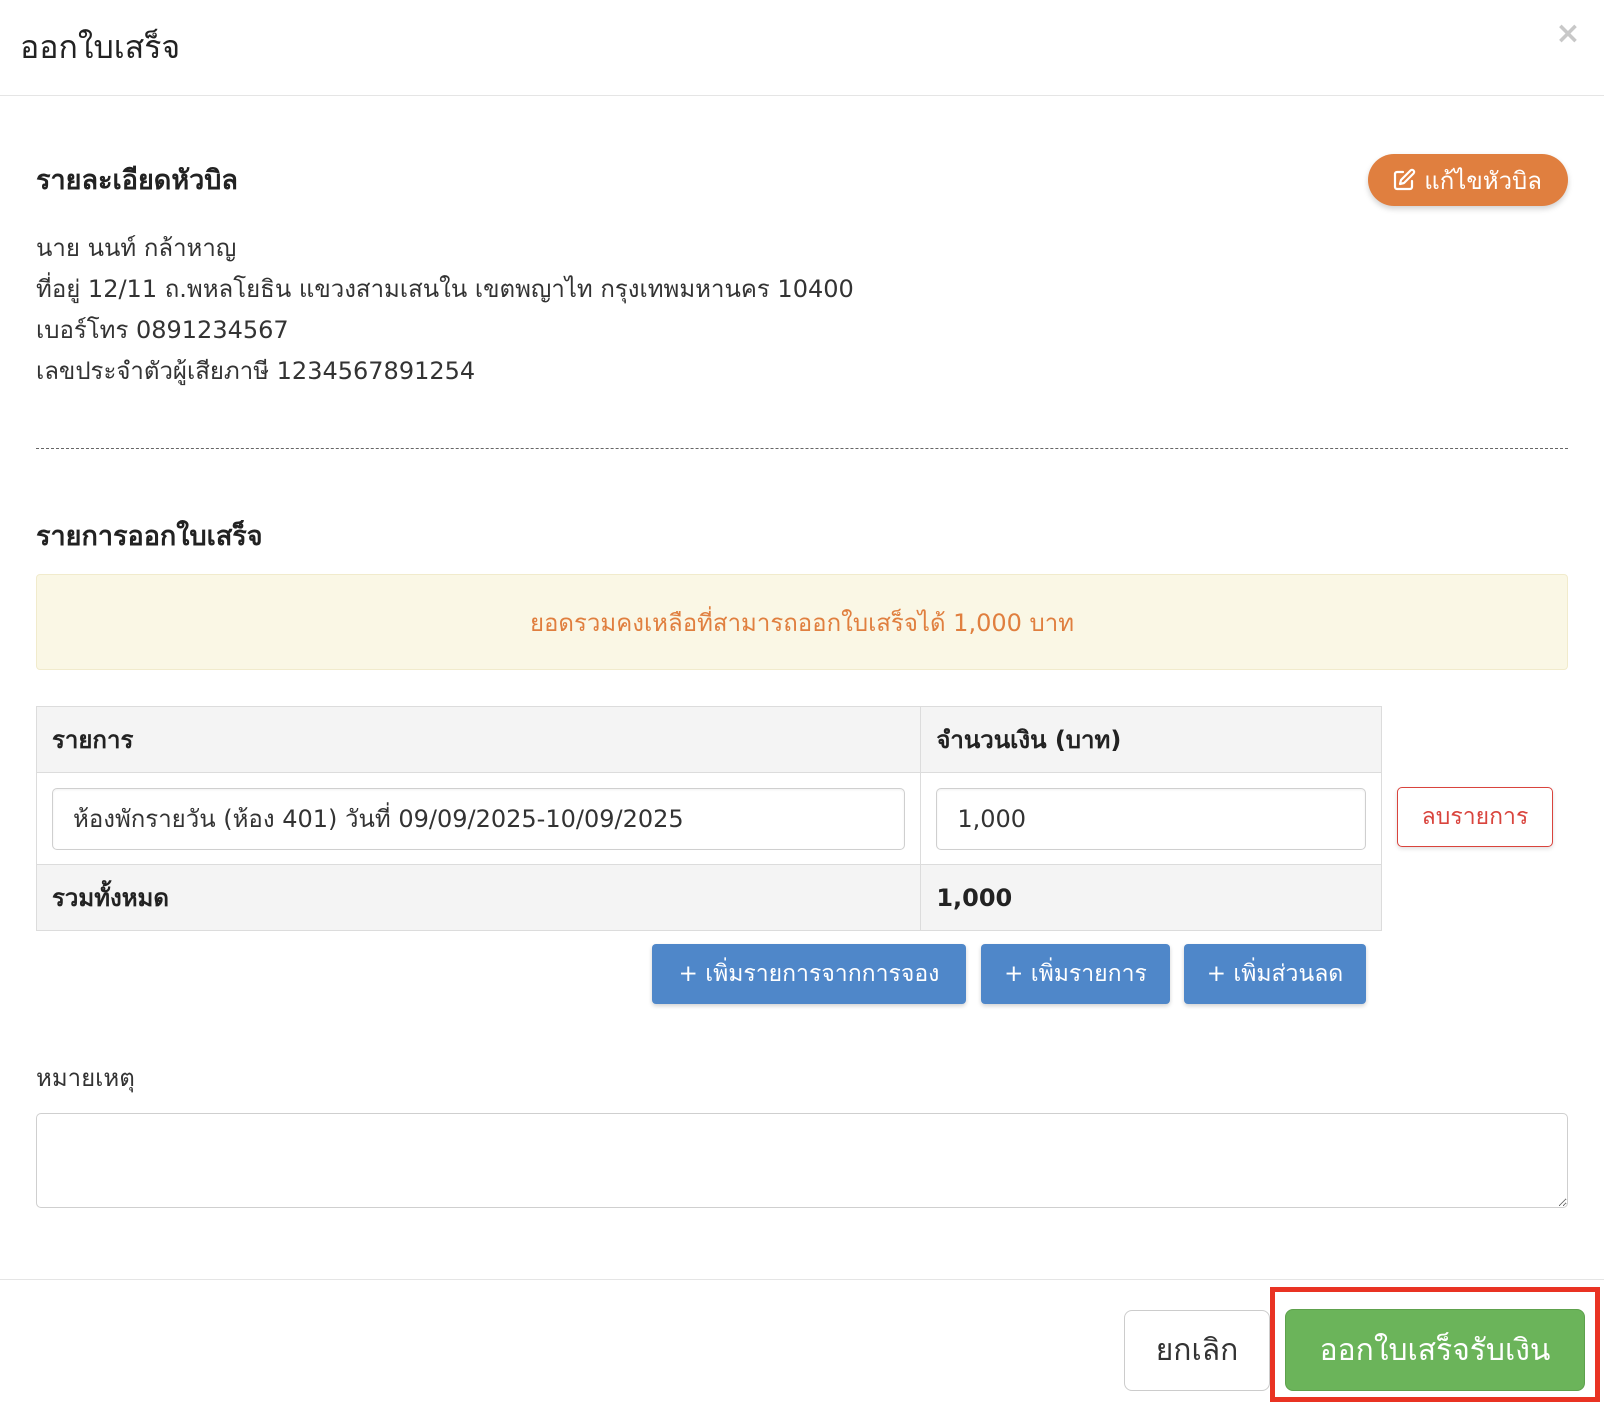 This screenshot has width=1604, height=1416. What do you see at coordinates (149, 536) in the screenshot?
I see `receipt-items-title: รายการออกใบเสร็จ` at bounding box center [149, 536].